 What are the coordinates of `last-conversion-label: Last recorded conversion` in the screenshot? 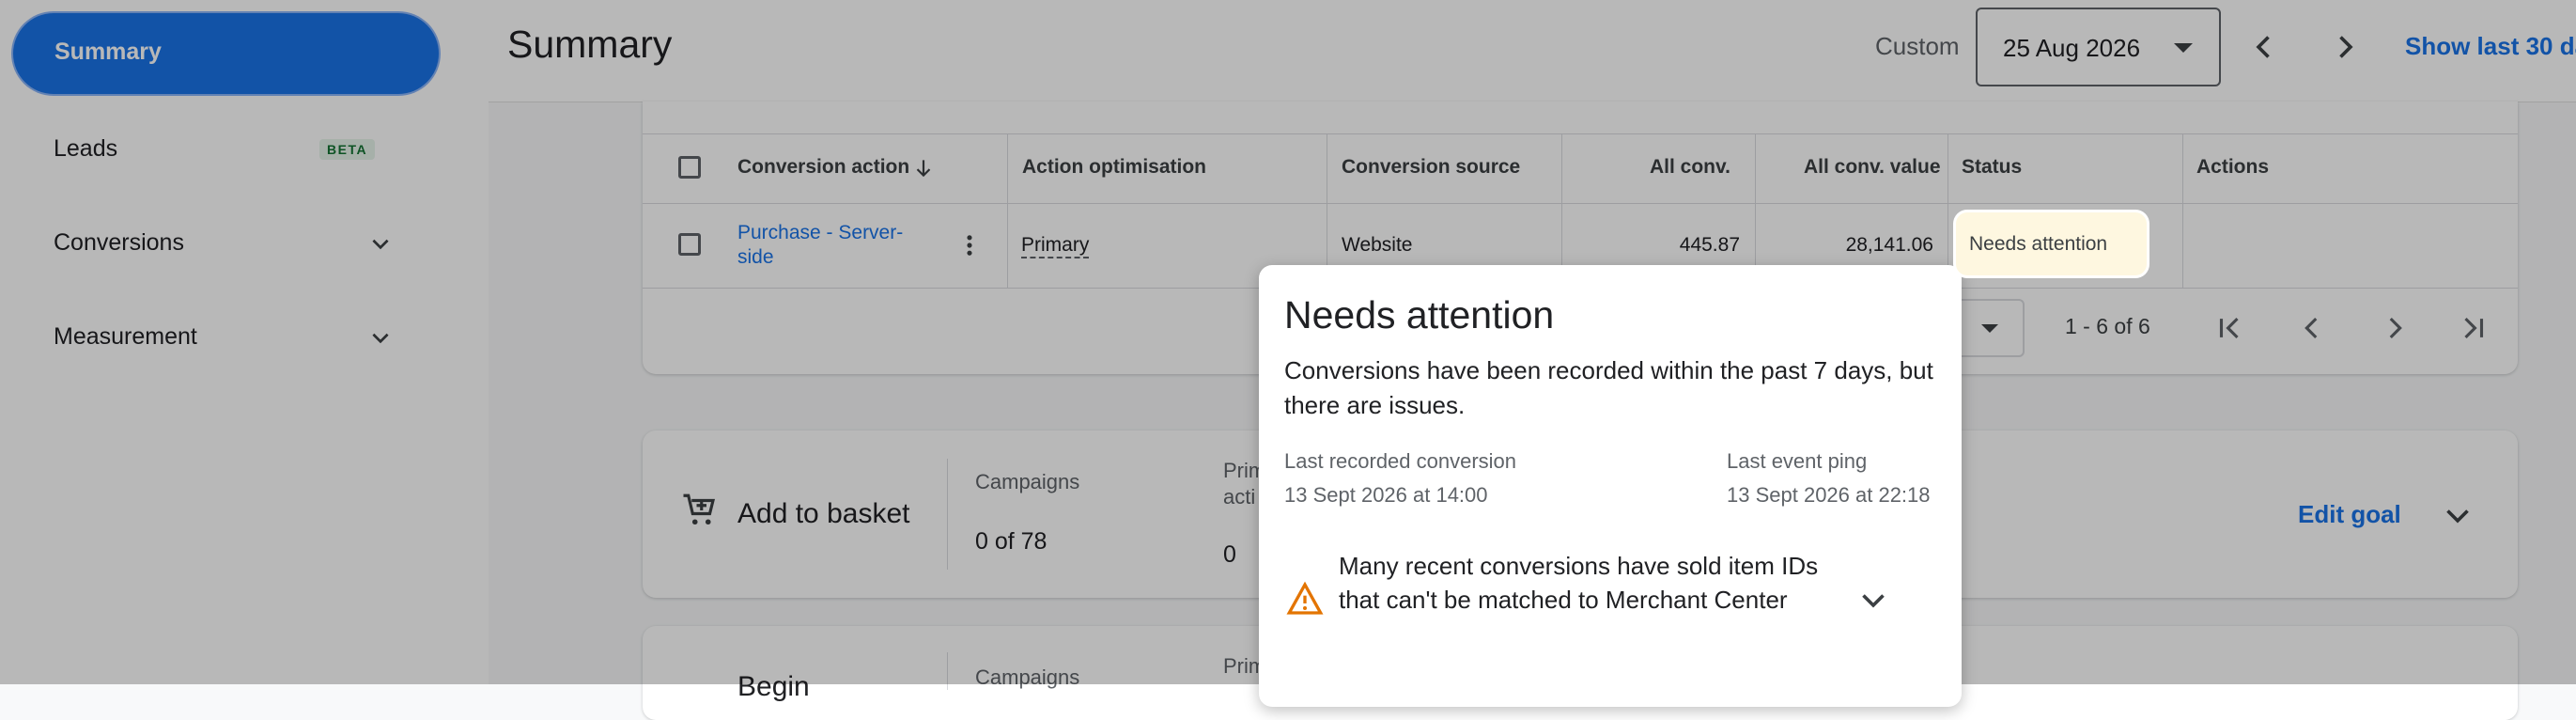 It's located at (1400, 461).